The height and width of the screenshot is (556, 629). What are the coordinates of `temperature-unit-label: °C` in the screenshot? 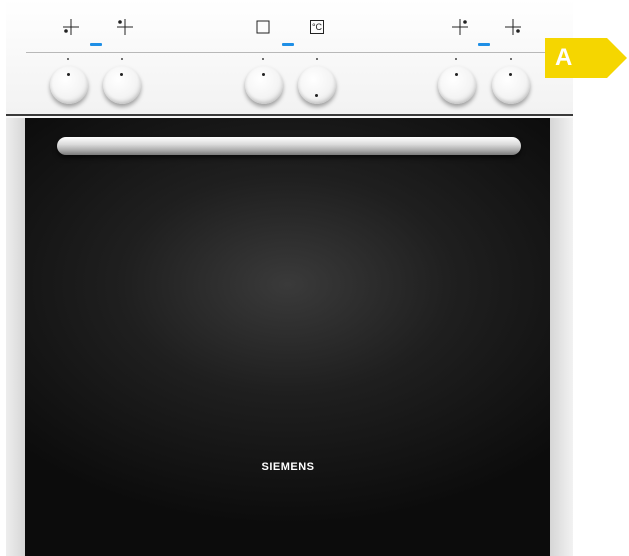 It's located at (317, 27).